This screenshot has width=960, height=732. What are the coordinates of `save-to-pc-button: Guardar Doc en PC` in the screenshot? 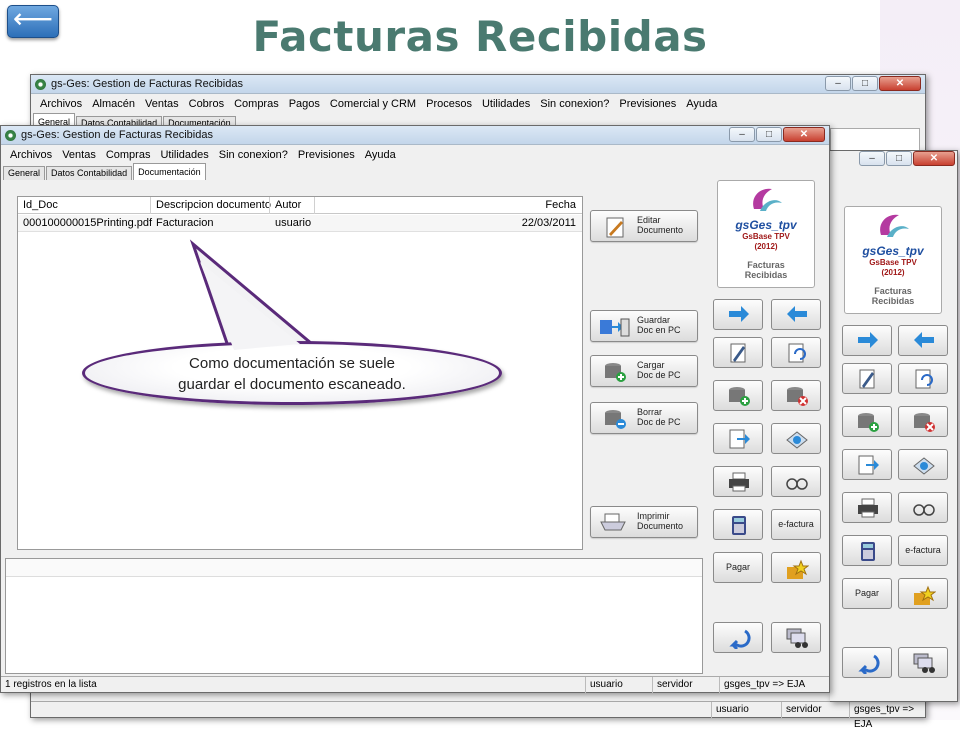 It's located at (644, 326).